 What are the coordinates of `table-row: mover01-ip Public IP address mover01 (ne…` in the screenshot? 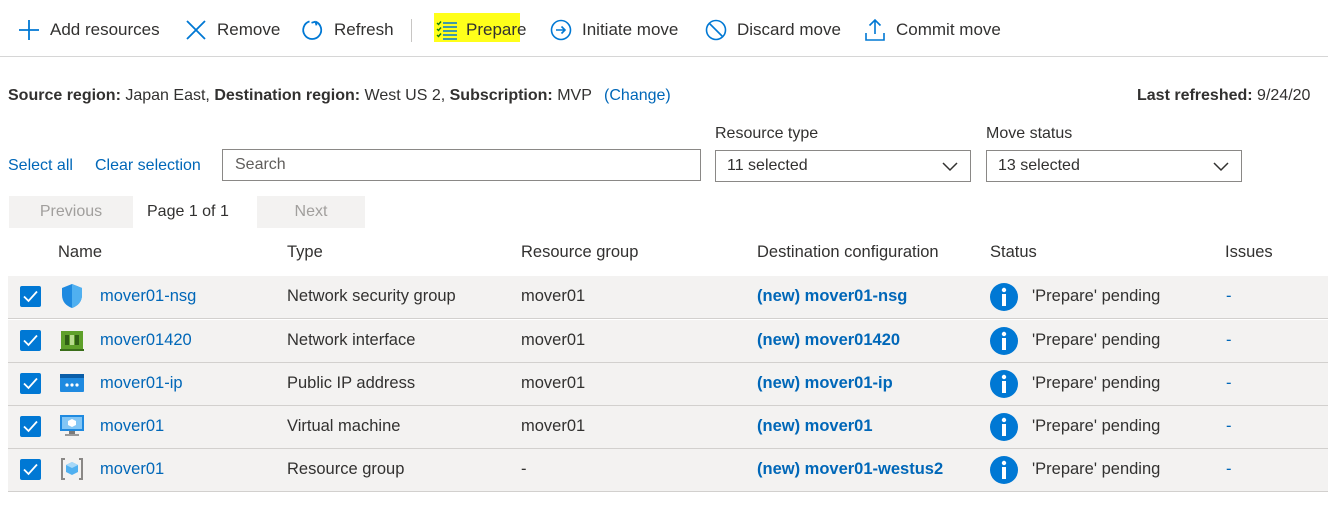 It's located at (668, 384).